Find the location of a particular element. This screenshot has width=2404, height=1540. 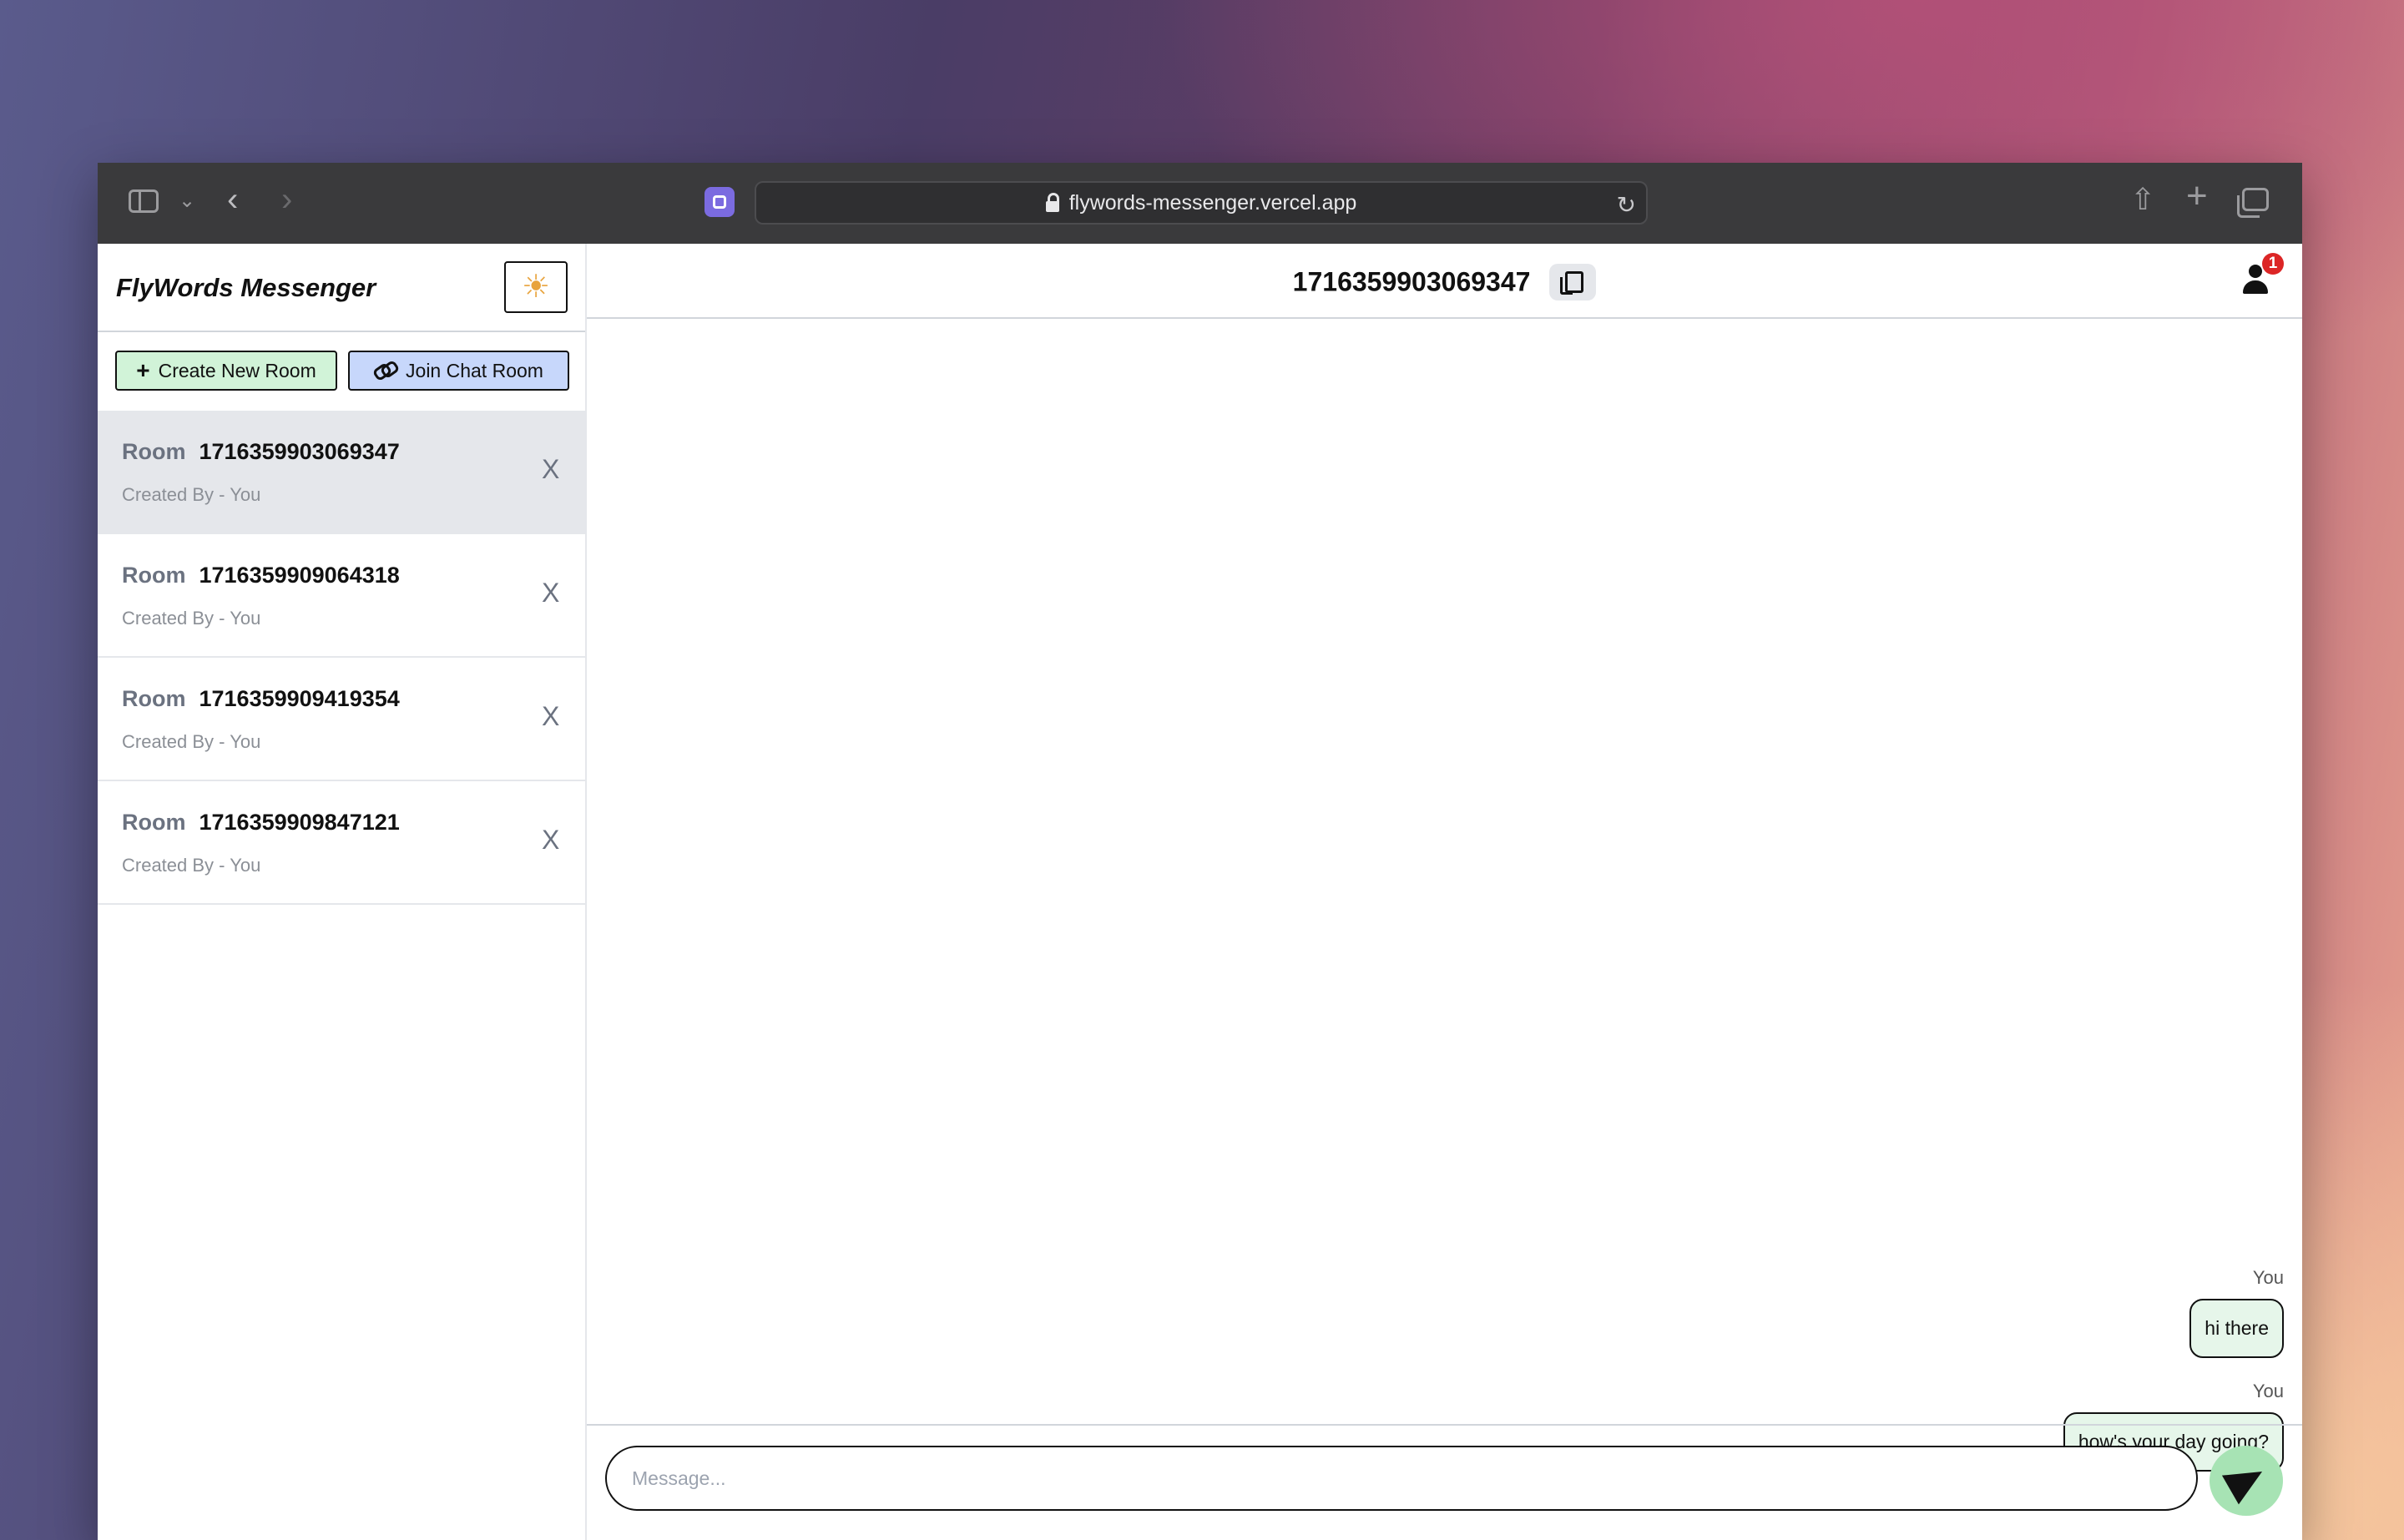

room-title: Room 1716359909419354 is located at coordinates (261, 699).